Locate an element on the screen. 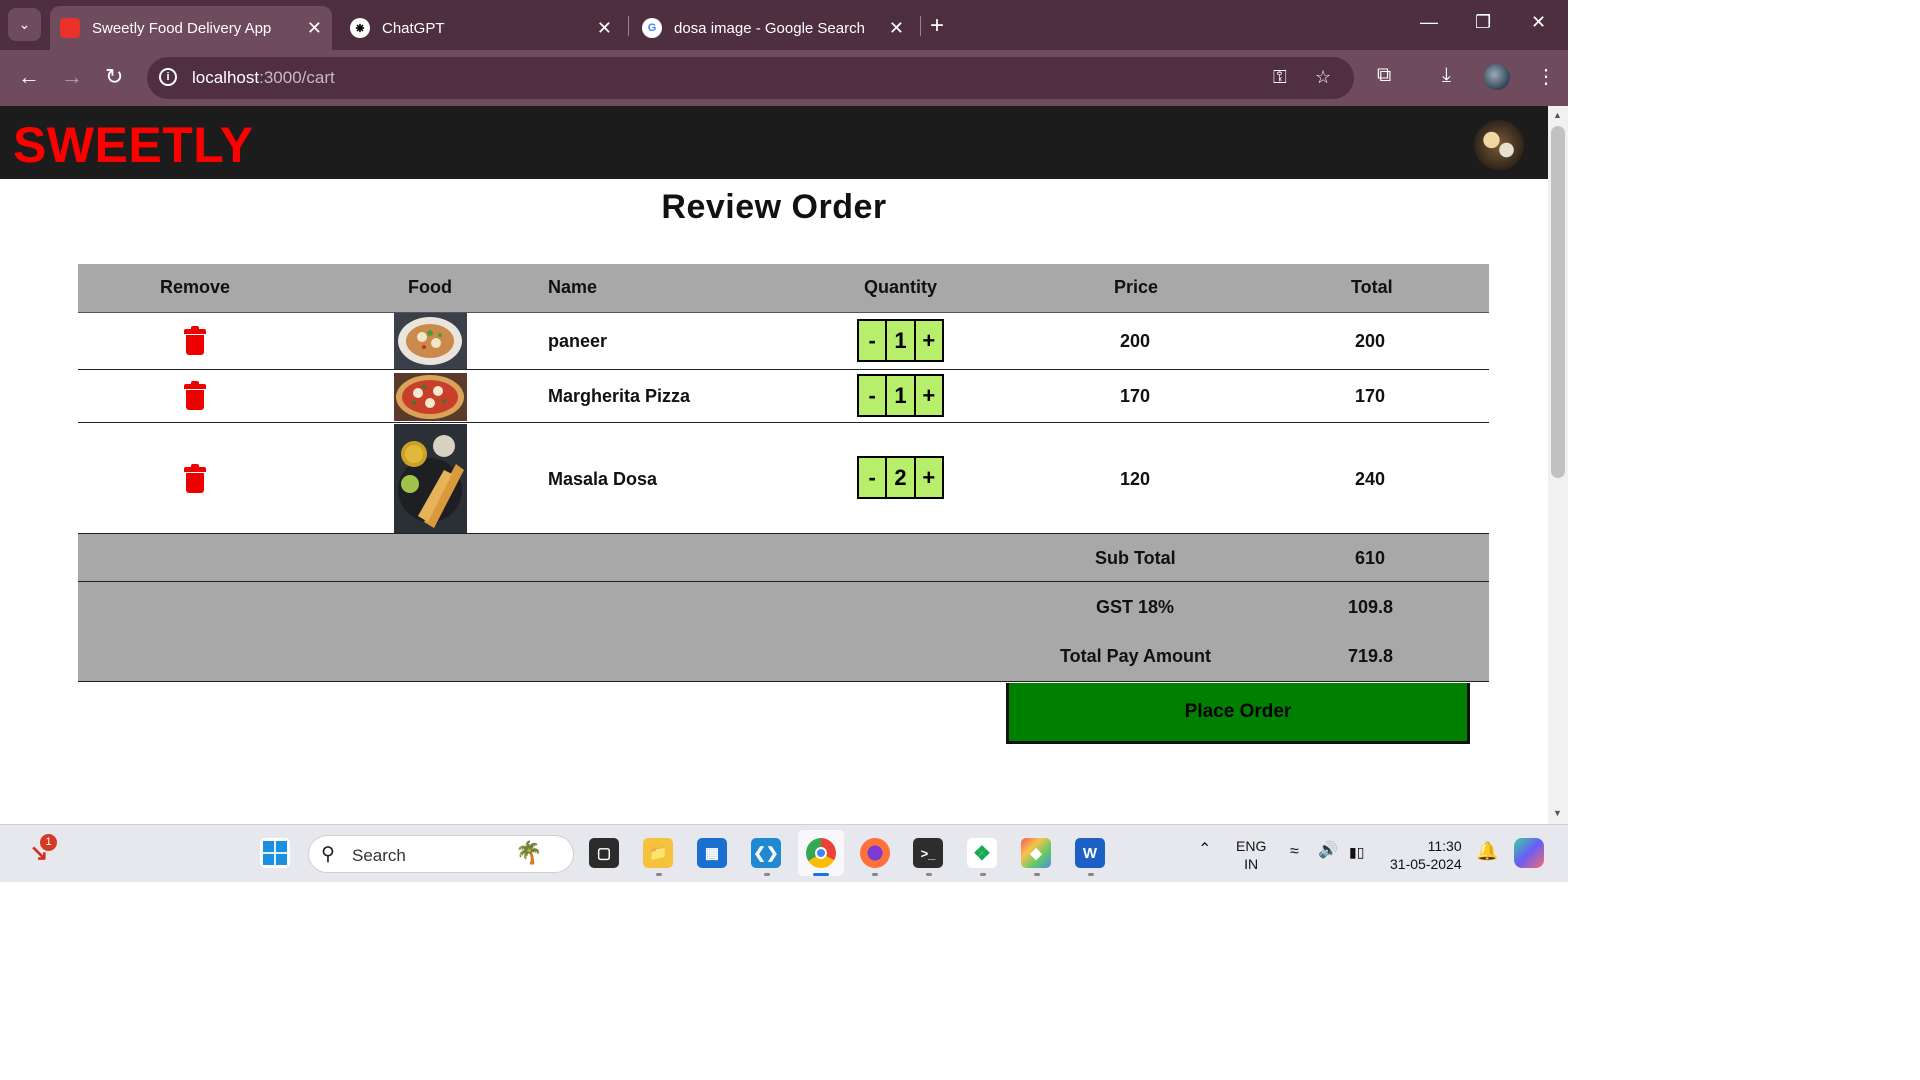 The image size is (1920, 1080). beach-hammock-icon: 🌴 is located at coordinates (529, 852).